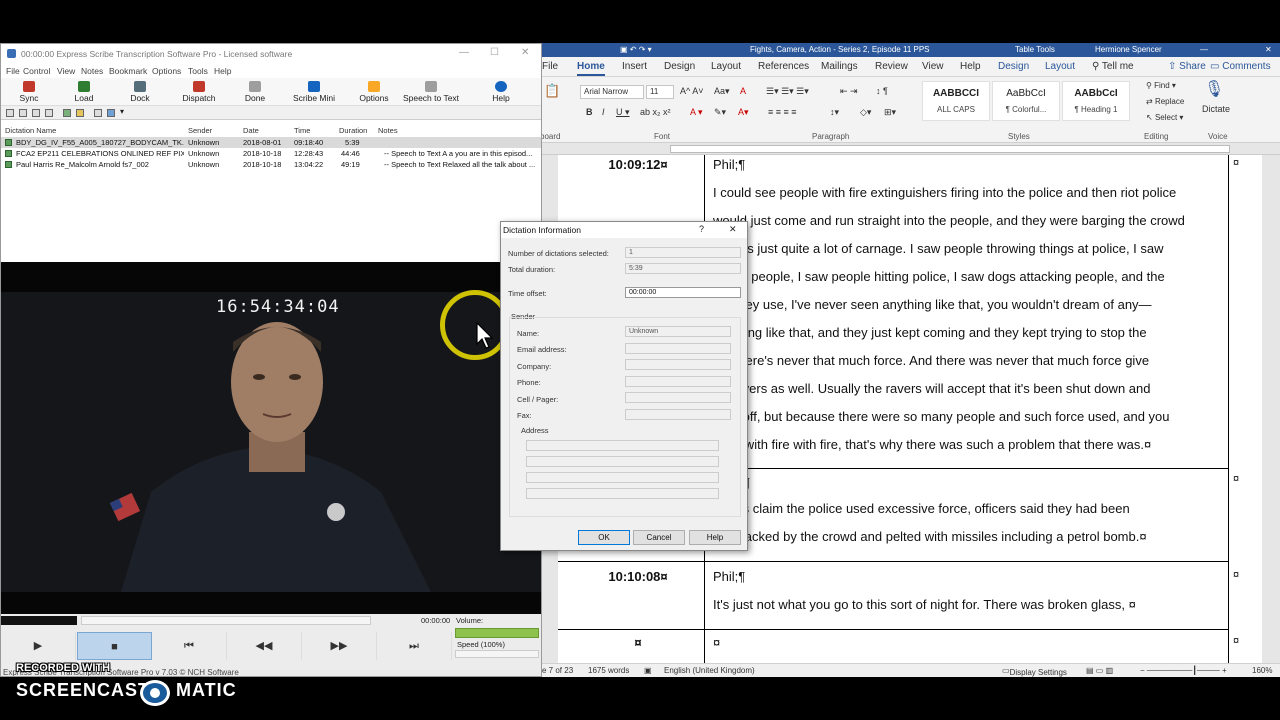 The height and width of the screenshot is (720, 1280). What do you see at coordinates (29, 92) in the screenshot?
I see `sync-button: Sync` at bounding box center [29, 92].